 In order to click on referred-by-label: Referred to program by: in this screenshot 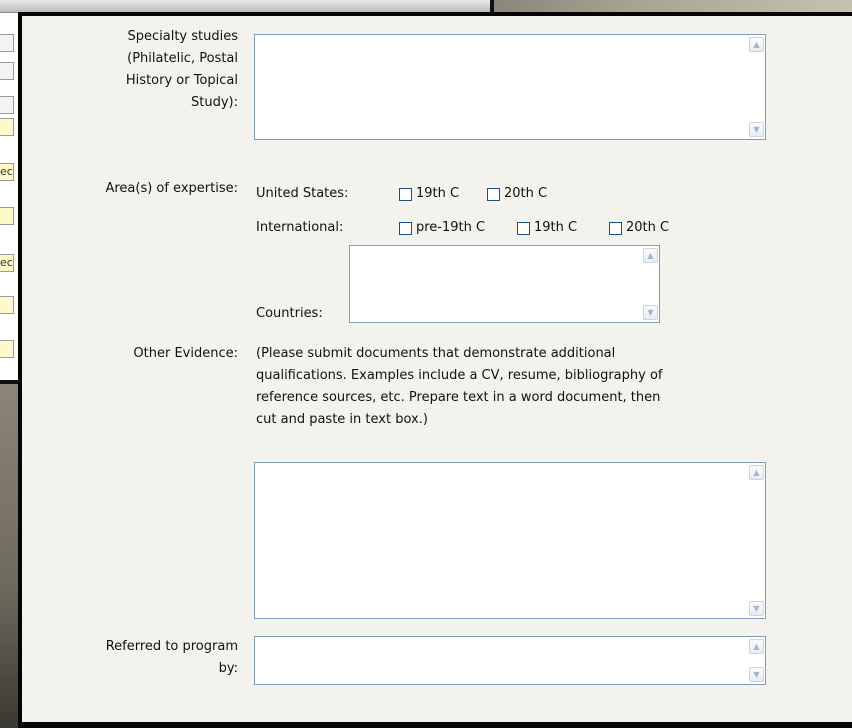, I will do `click(171, 657)`.